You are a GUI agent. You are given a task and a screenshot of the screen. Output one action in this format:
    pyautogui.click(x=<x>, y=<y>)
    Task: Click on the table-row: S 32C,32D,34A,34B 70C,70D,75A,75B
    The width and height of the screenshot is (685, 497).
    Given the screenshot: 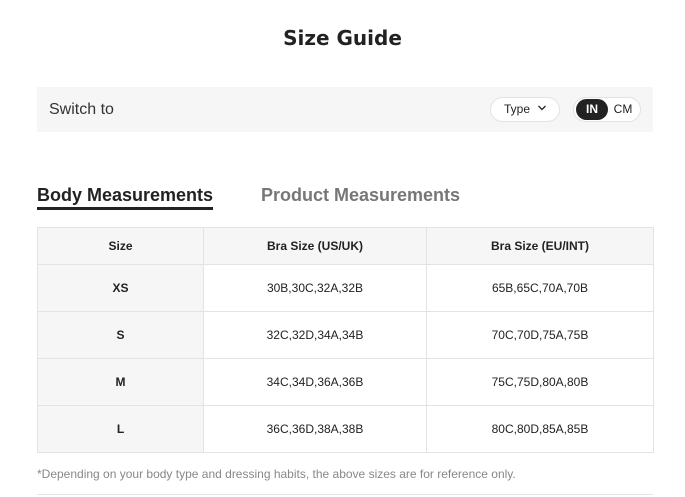 What is the action you would take?
    pyautogui.click(x=345, y=335)
    